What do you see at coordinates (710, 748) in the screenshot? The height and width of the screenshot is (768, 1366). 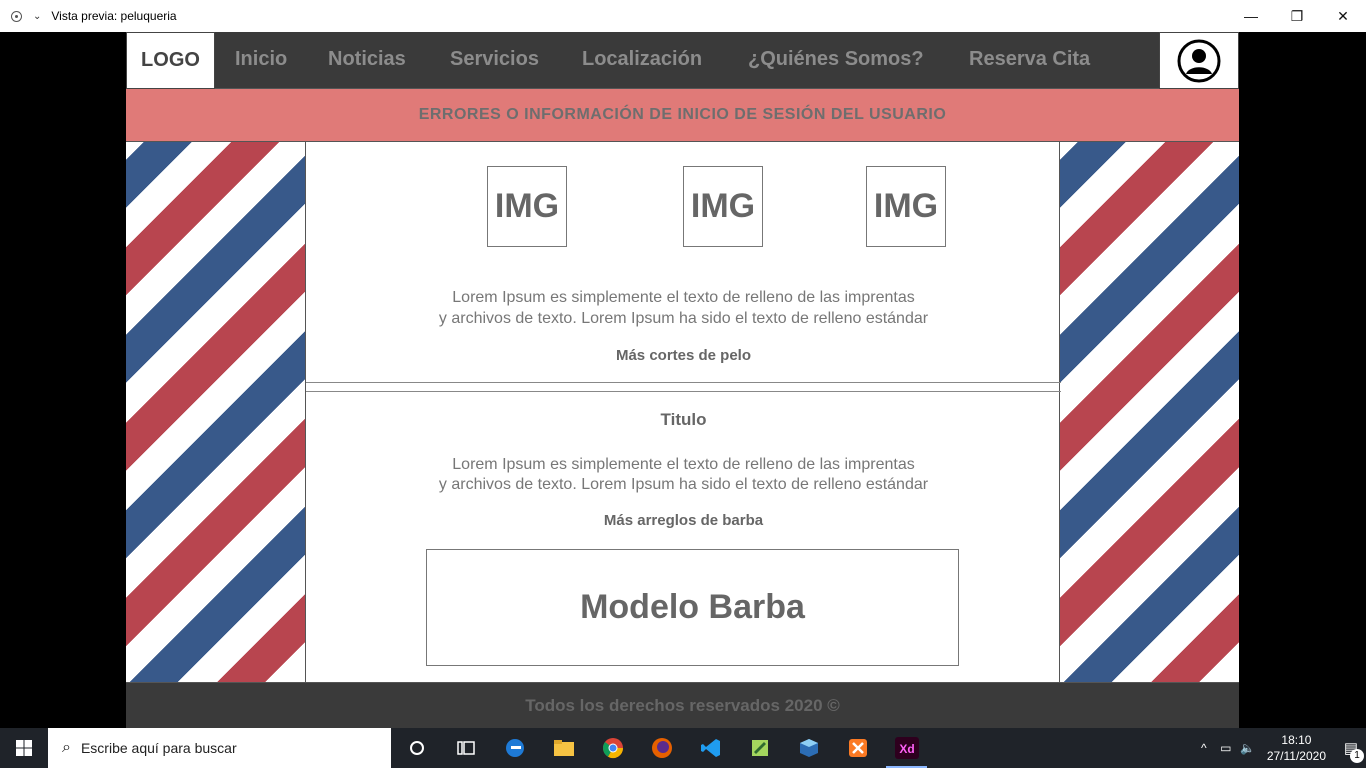 I see `vscode-icon` at bounding box center [710, 748].